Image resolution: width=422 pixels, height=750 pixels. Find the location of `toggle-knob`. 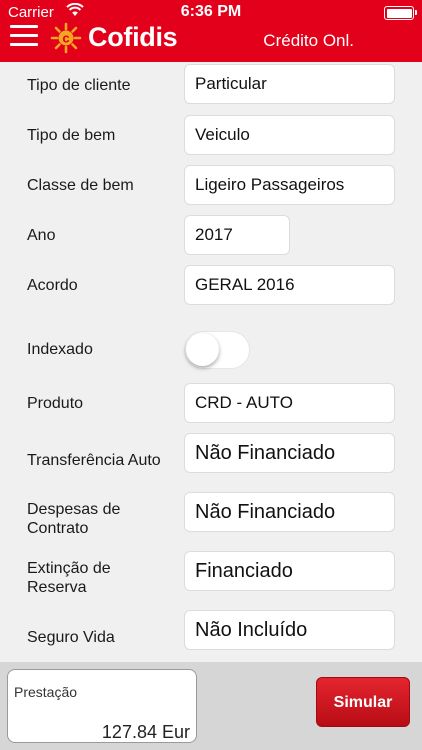

toggle-knob is located at coordinates (202, 349).